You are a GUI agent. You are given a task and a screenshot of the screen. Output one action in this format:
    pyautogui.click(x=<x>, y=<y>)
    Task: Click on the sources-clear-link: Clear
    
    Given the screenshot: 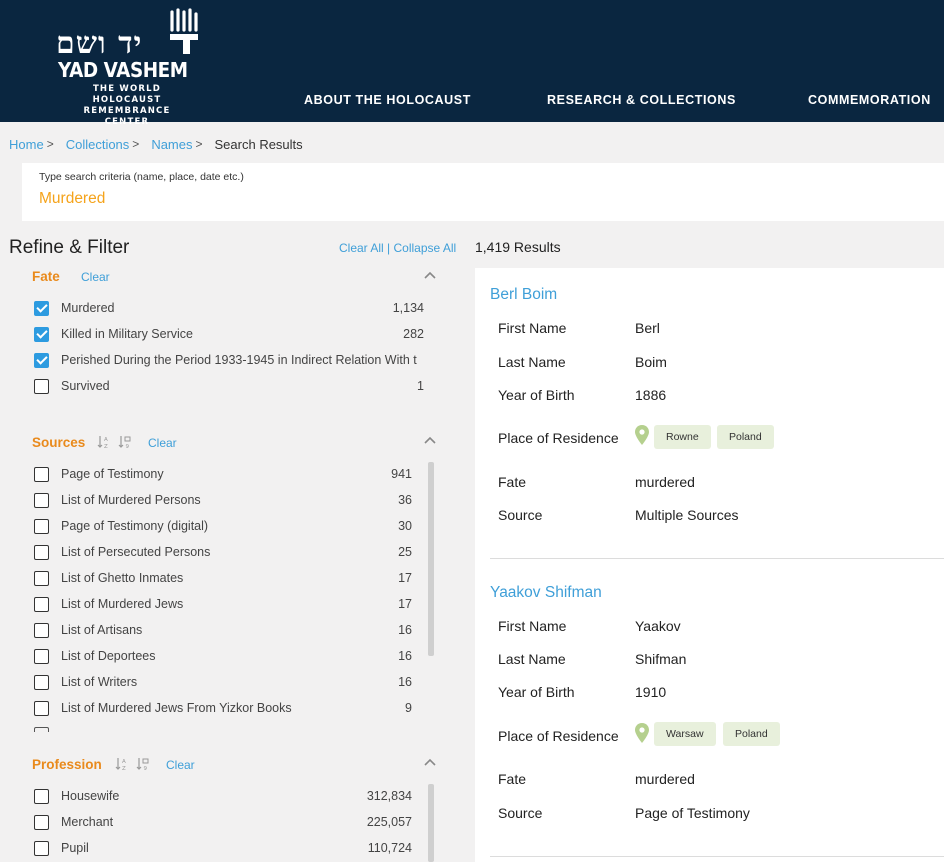 What is the action you would take?
    pyautogui.click(x=162, y=443)
    